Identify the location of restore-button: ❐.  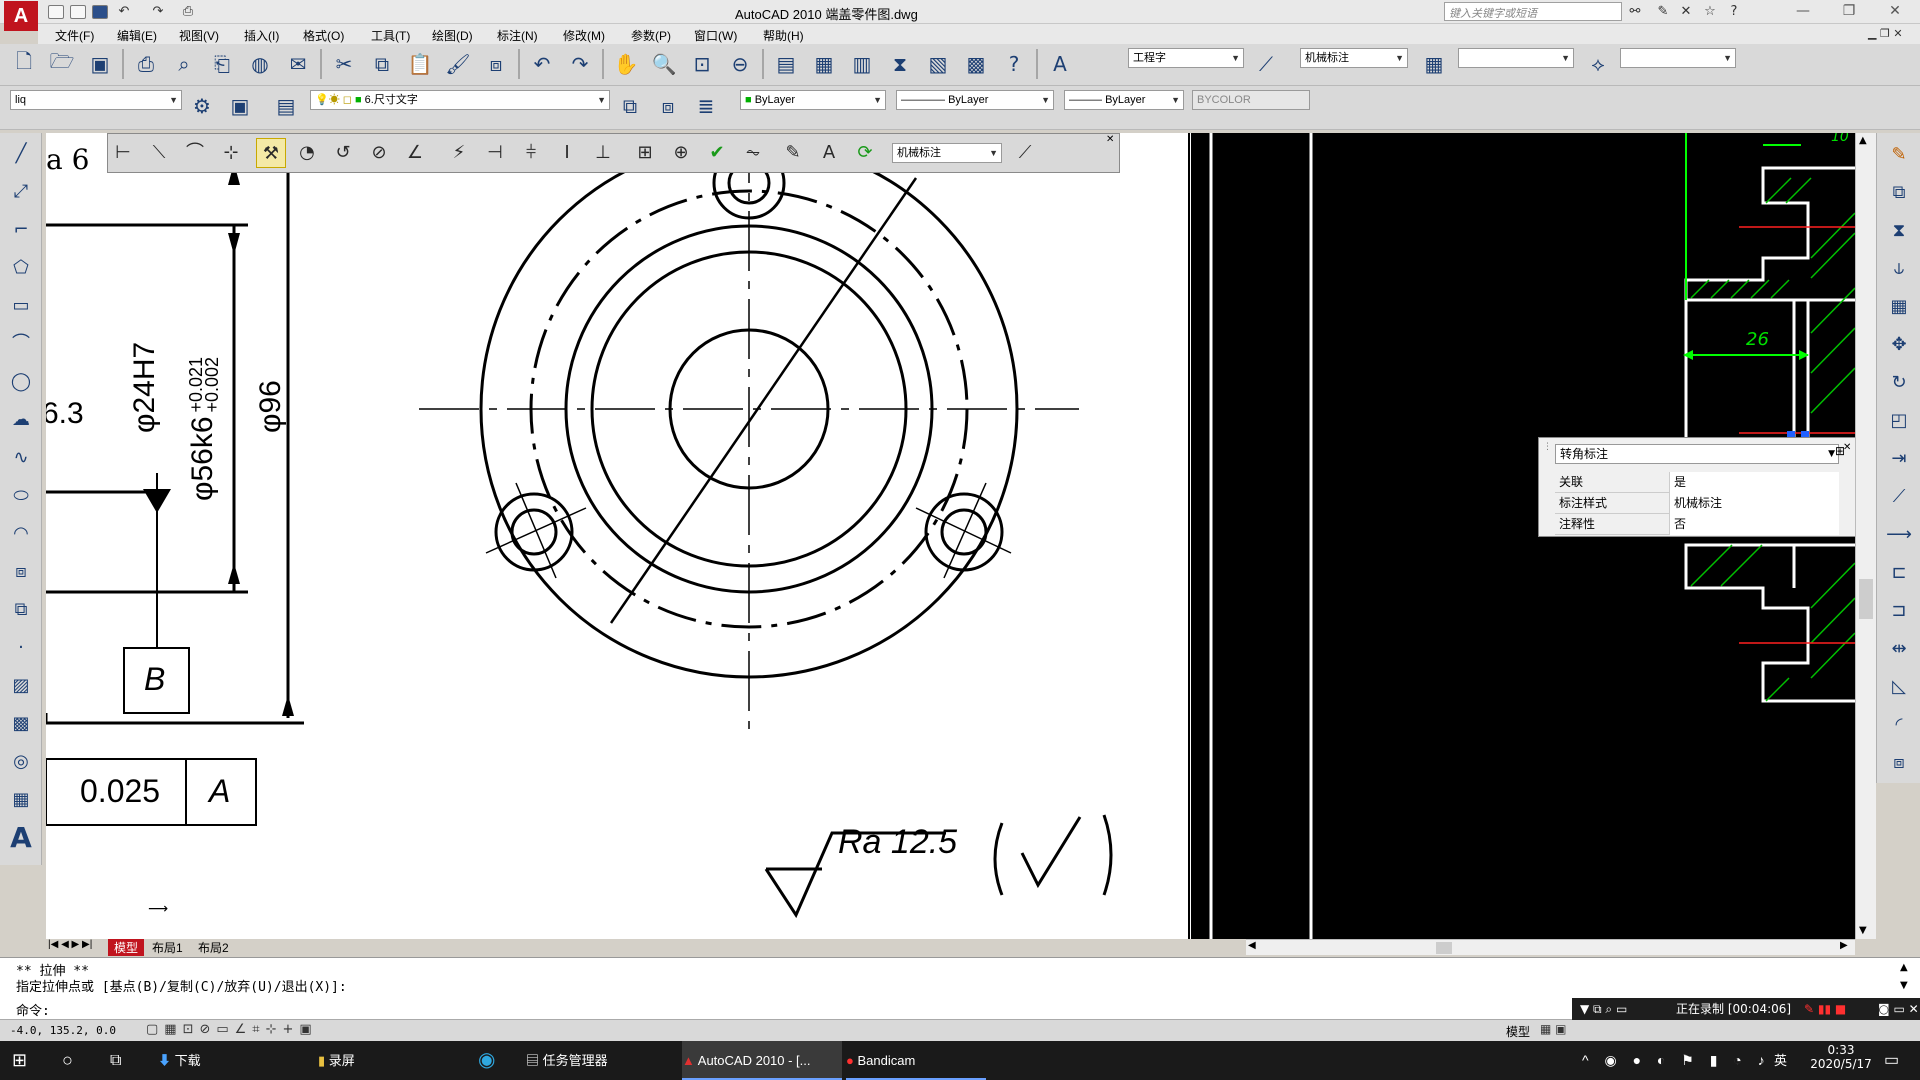
(1849, 12).